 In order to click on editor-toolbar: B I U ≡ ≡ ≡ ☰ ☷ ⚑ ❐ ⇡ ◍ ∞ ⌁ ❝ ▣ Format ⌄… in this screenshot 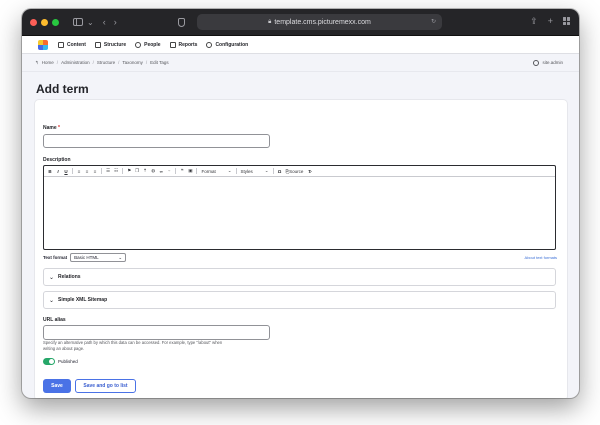, I will do `click(299, 171)`.